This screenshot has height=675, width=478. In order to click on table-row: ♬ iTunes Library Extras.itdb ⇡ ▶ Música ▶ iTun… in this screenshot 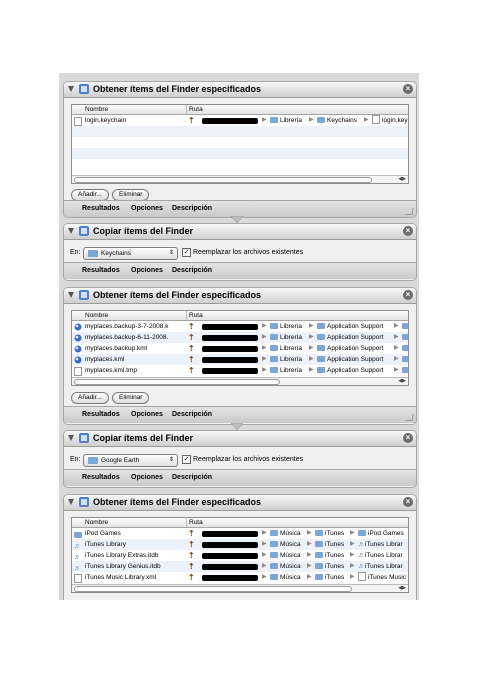, I will do `click(240, 555)`.